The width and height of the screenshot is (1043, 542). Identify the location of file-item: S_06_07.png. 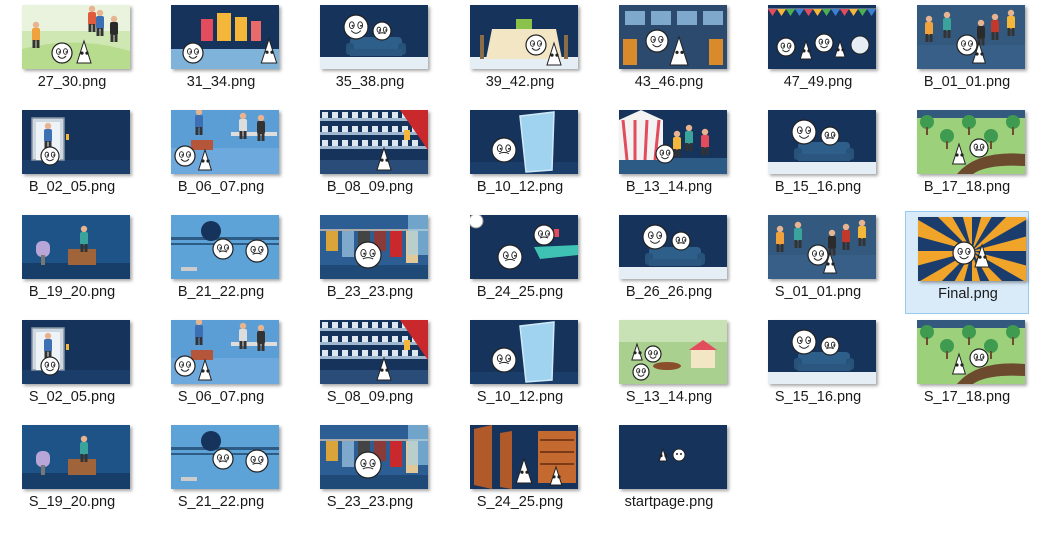
(221, 366).